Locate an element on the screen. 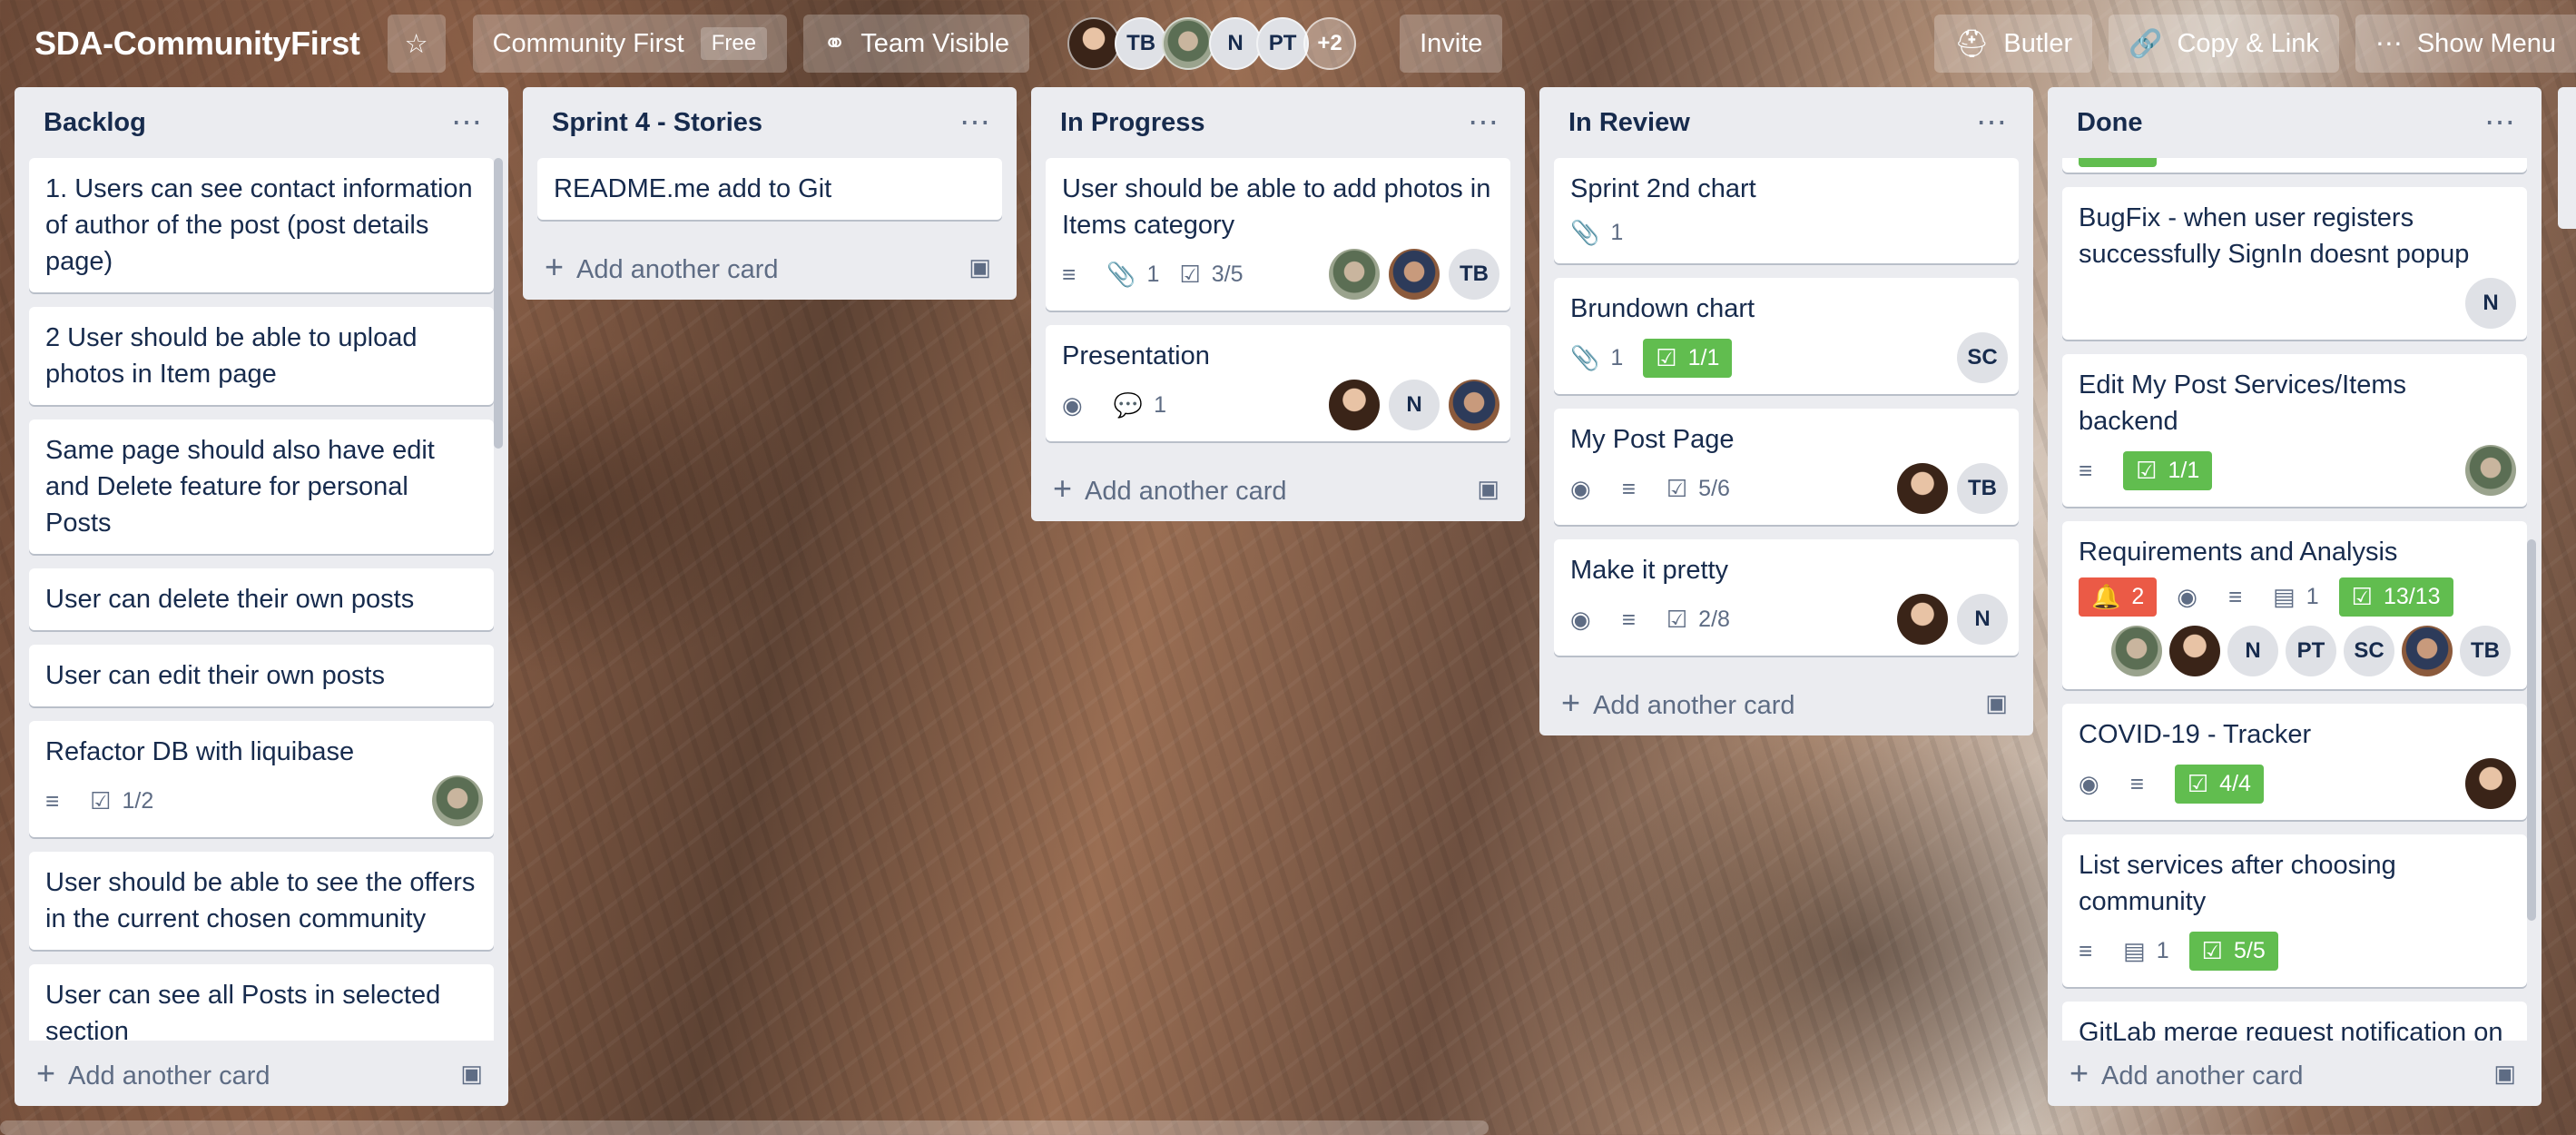 This screenshot has width=2576, height=1135. description-badge: ≡ is located at coordinates (57, 801).